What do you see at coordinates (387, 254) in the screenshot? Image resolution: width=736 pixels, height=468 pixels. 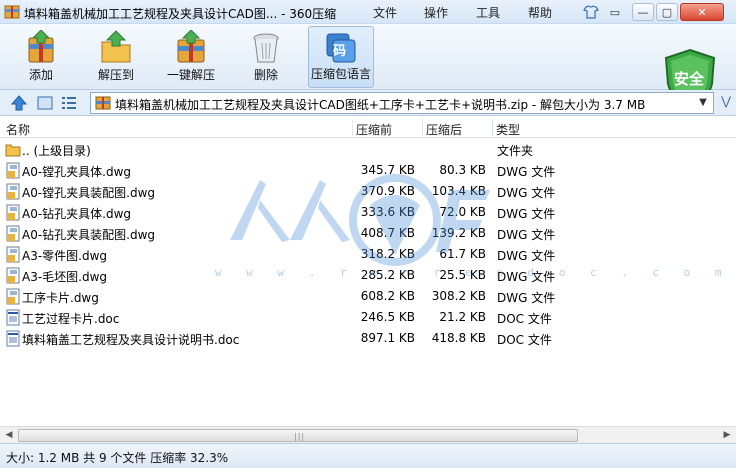 I see `file-size: 318.2 KB` at bounding box center [387, 254].